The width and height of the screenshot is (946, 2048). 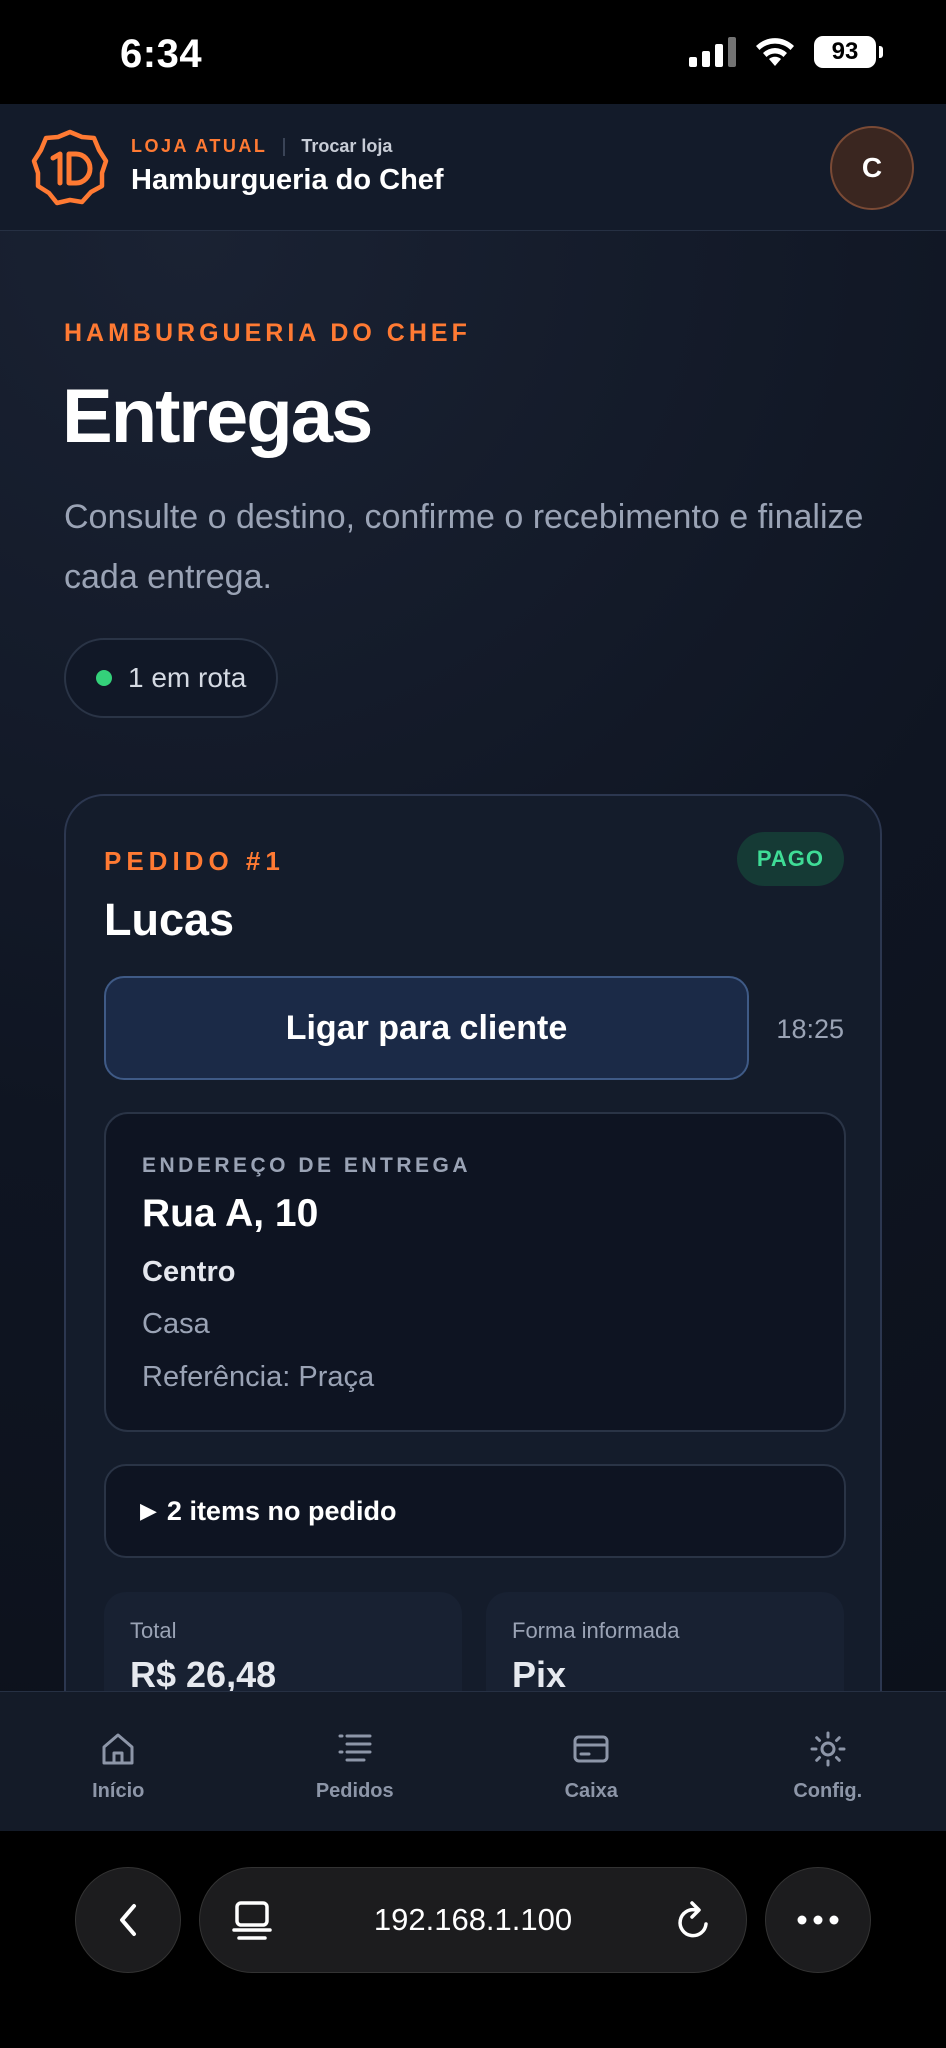 I want to click on switch-store-link: Trocar loja, so click(x=346, y=146).